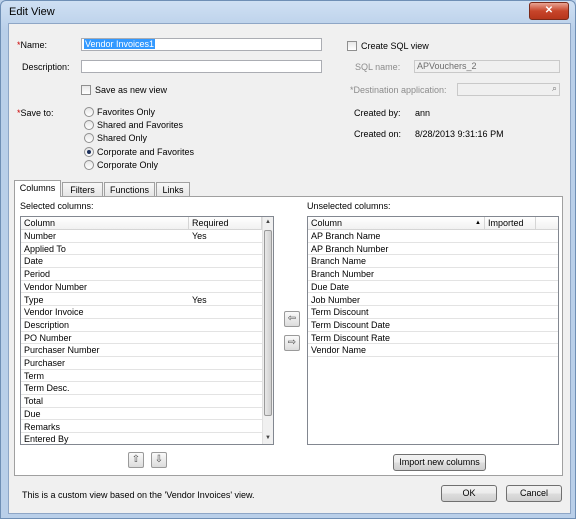 The height and width of the screenshot is (519, 576). What do you see at coordinates (46, 67) in the screenshot?
I see `description-label: Description:` at bounding box center [46, 67].